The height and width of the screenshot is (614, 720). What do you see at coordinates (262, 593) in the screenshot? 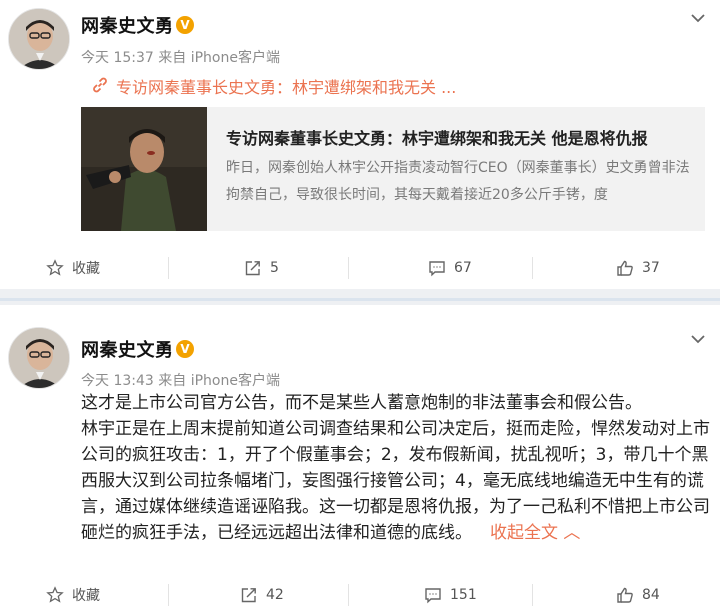
I see `repost-button: 42` at bounding box center [262, 593].